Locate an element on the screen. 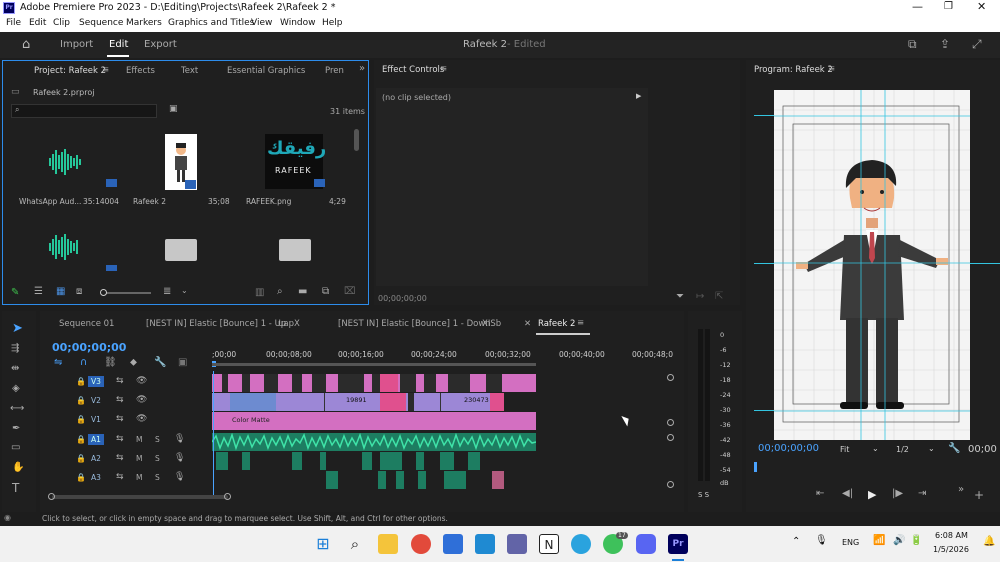 The image size is (1000, 562). step-forward-marker-icon: ⇥ is located at coordinates (922, 493).